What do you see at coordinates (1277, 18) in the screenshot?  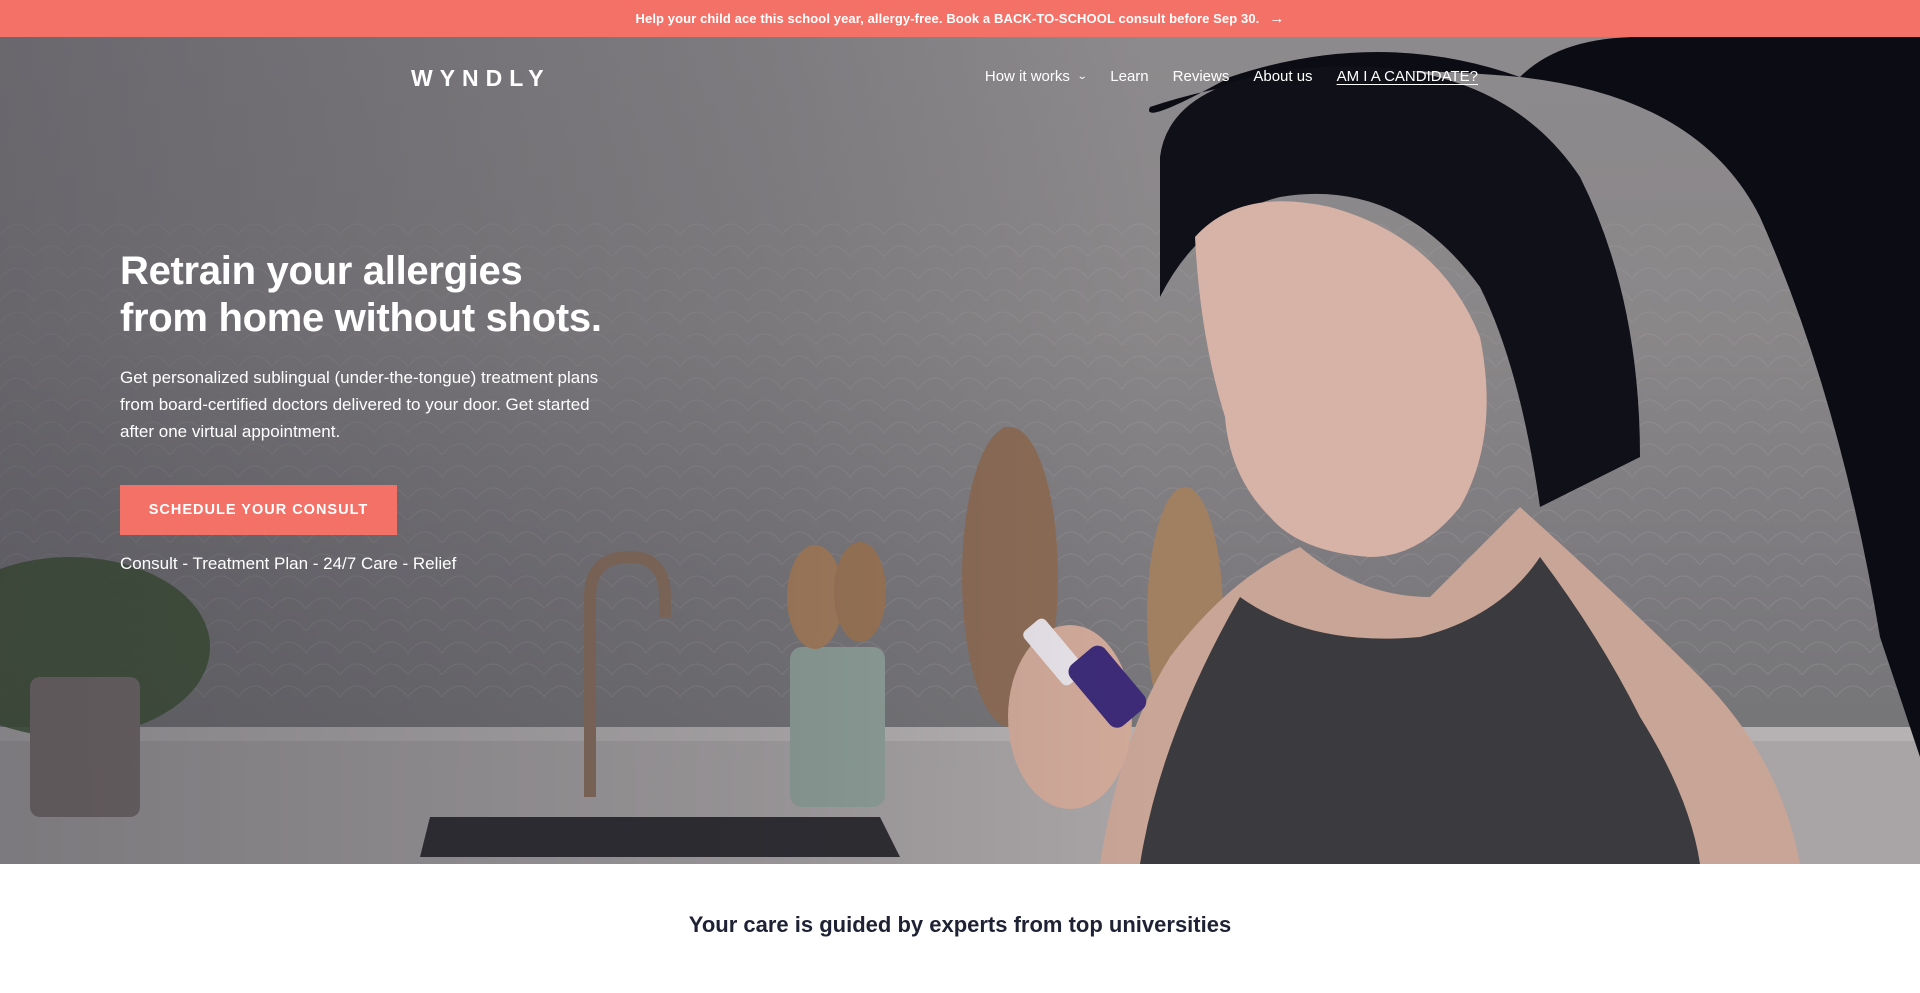 I see `arrow-right-icon: →` at bounding box center [1277, 18].